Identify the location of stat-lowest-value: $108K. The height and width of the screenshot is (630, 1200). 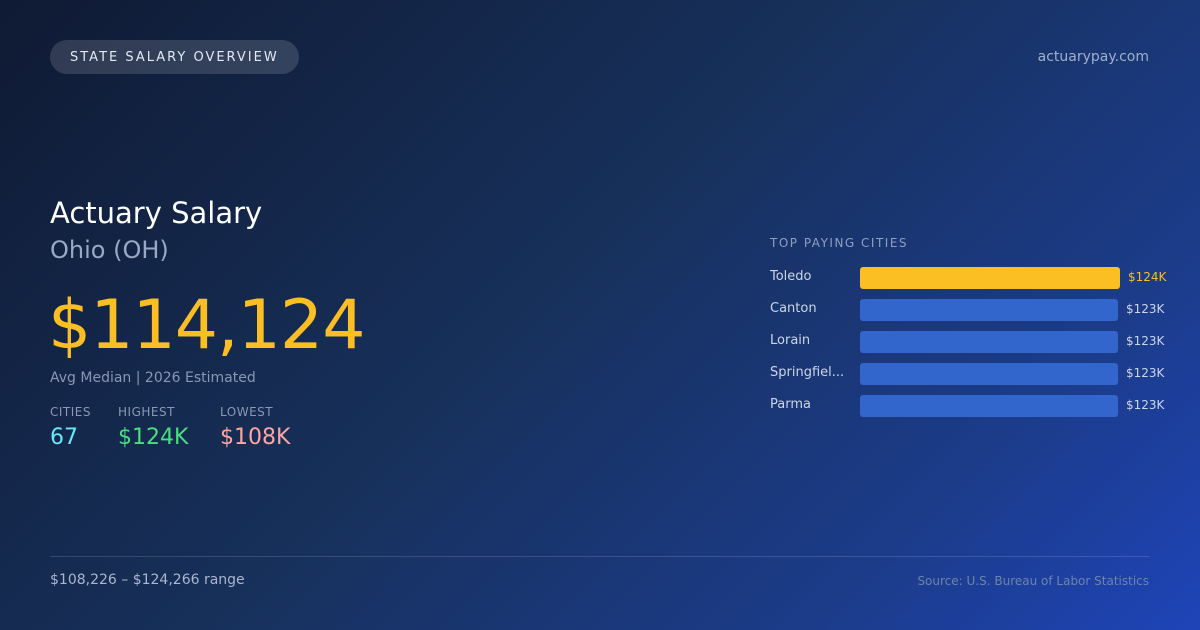
(255, 437).